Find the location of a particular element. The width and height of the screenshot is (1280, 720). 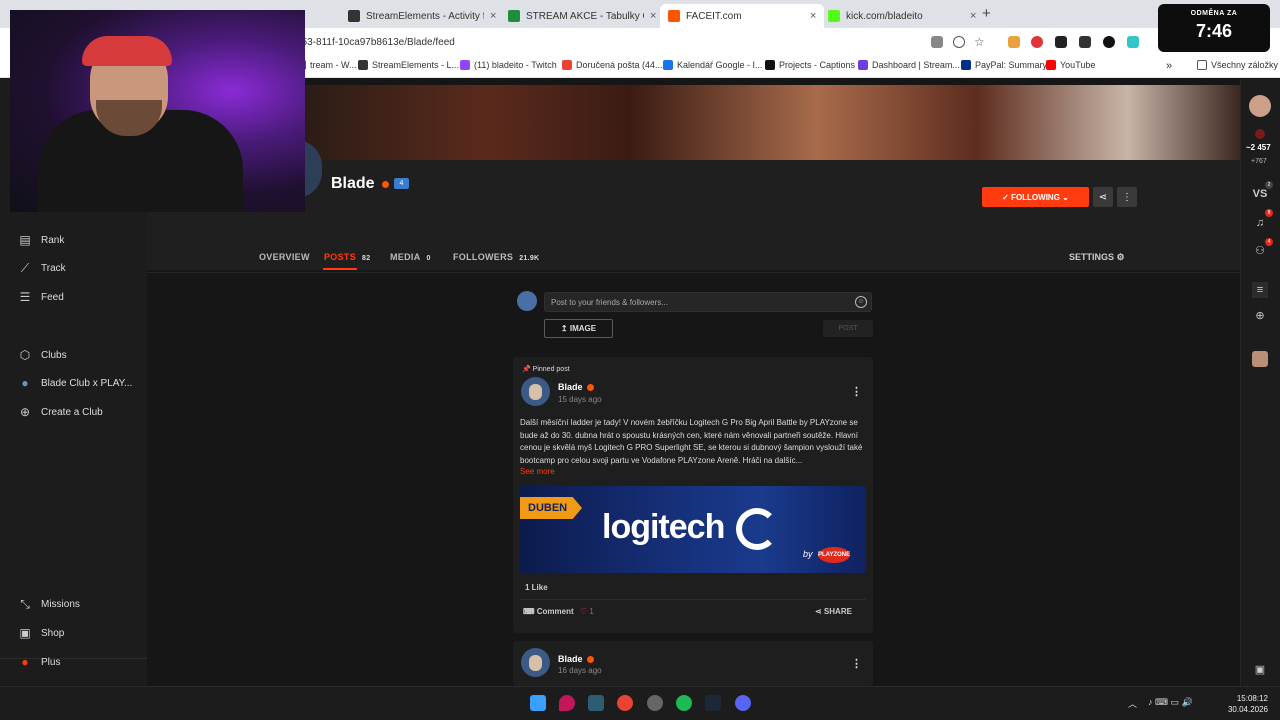

streamlabs-icon is located at coordinates (863, 65).